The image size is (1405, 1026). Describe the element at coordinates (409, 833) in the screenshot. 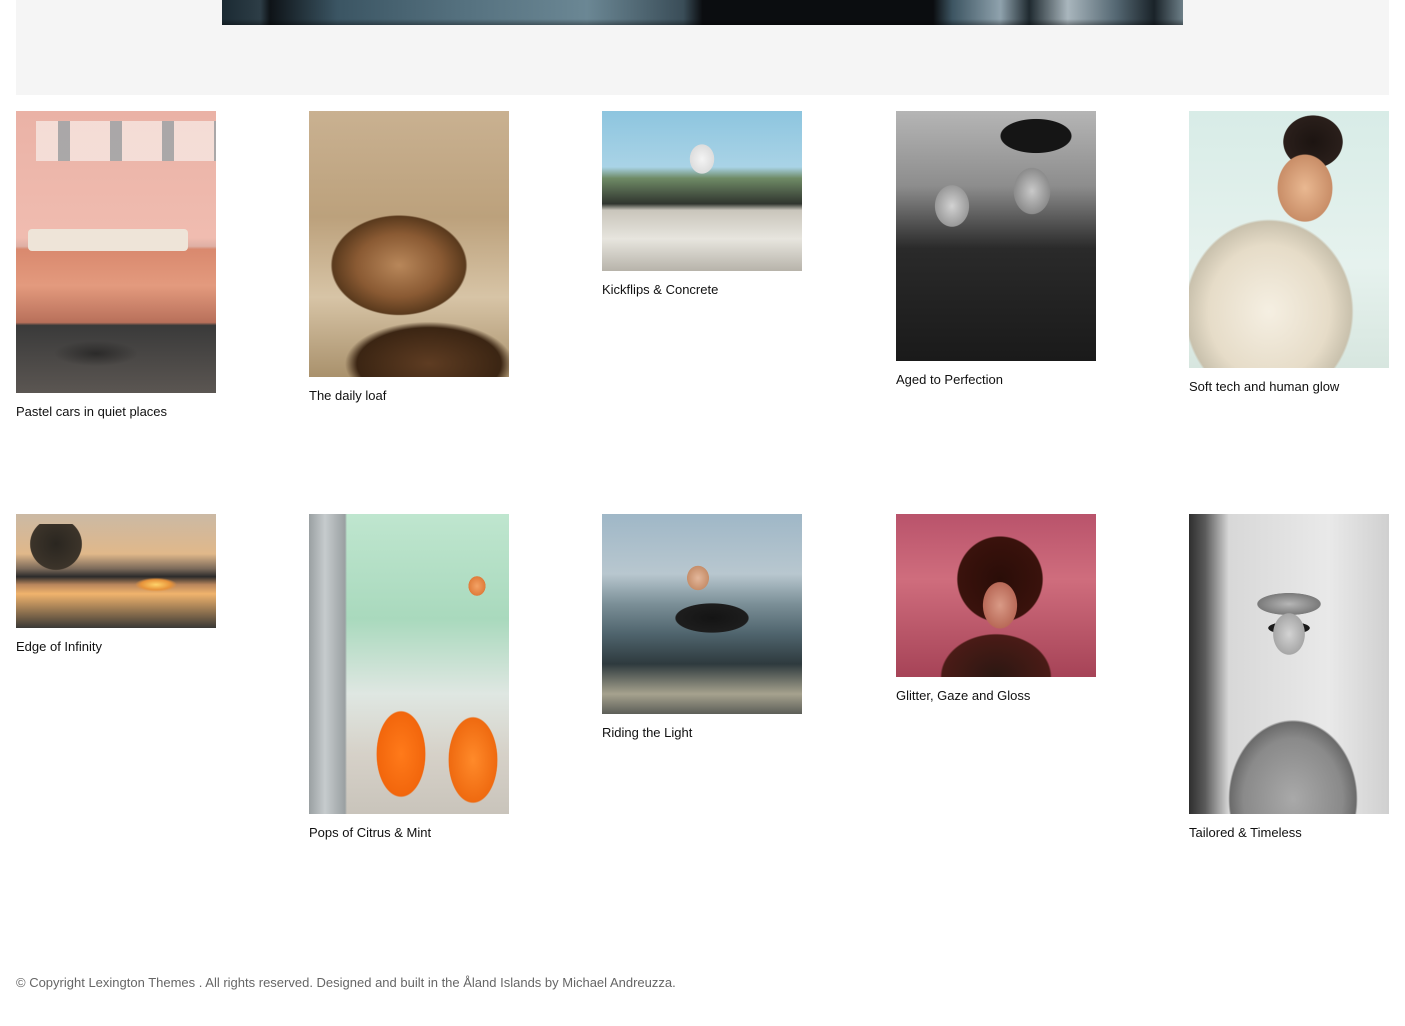

I see `gallery-caption: Pops of Citrus & Mint` at that location.